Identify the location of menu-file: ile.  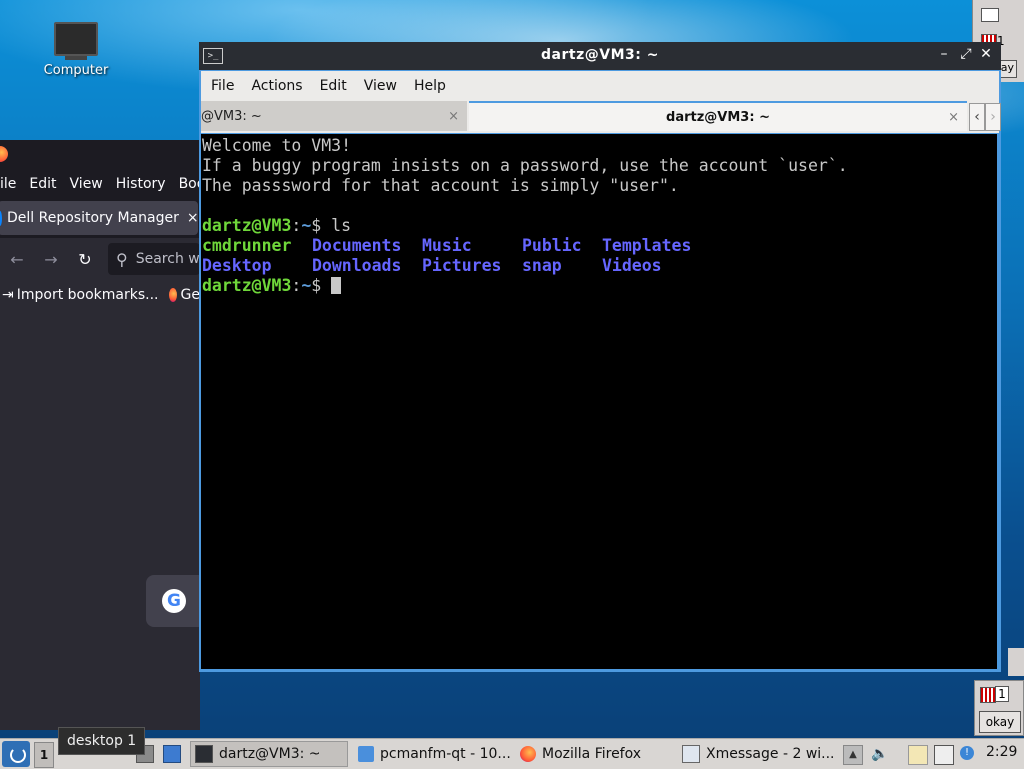
(8, 184).